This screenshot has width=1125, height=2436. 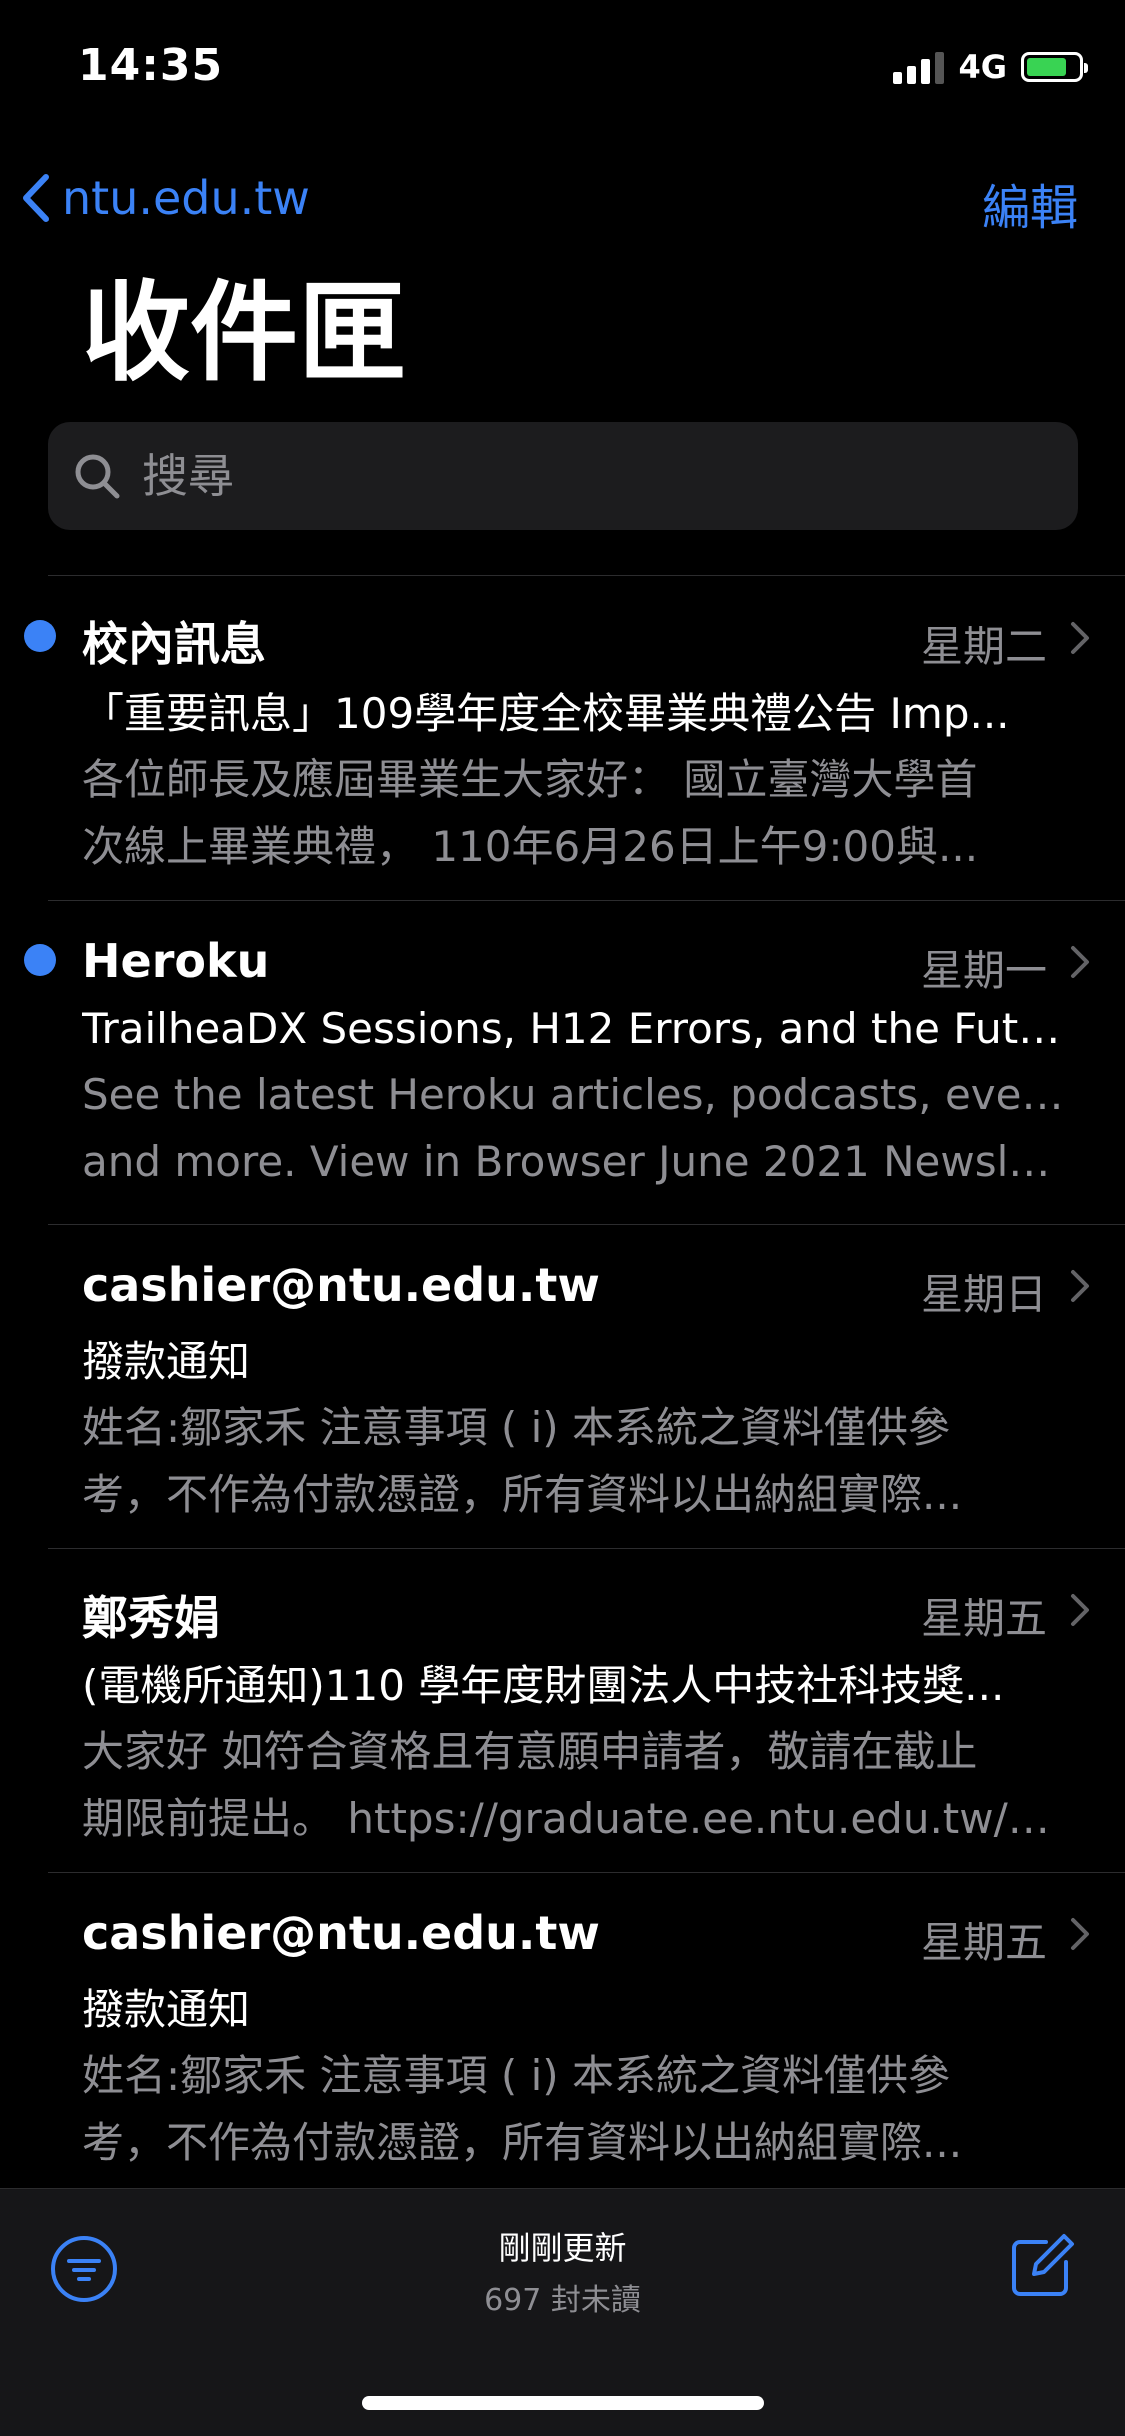 I want to click on battery-icon, so click(x=1054, y=67).